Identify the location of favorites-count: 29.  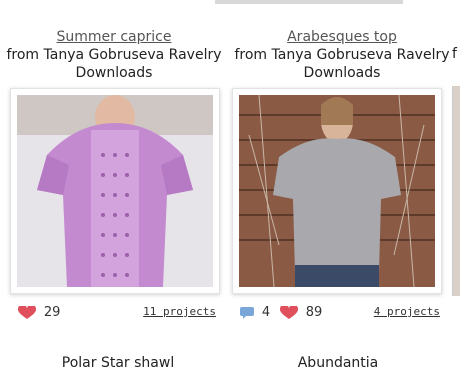
(52, 312).